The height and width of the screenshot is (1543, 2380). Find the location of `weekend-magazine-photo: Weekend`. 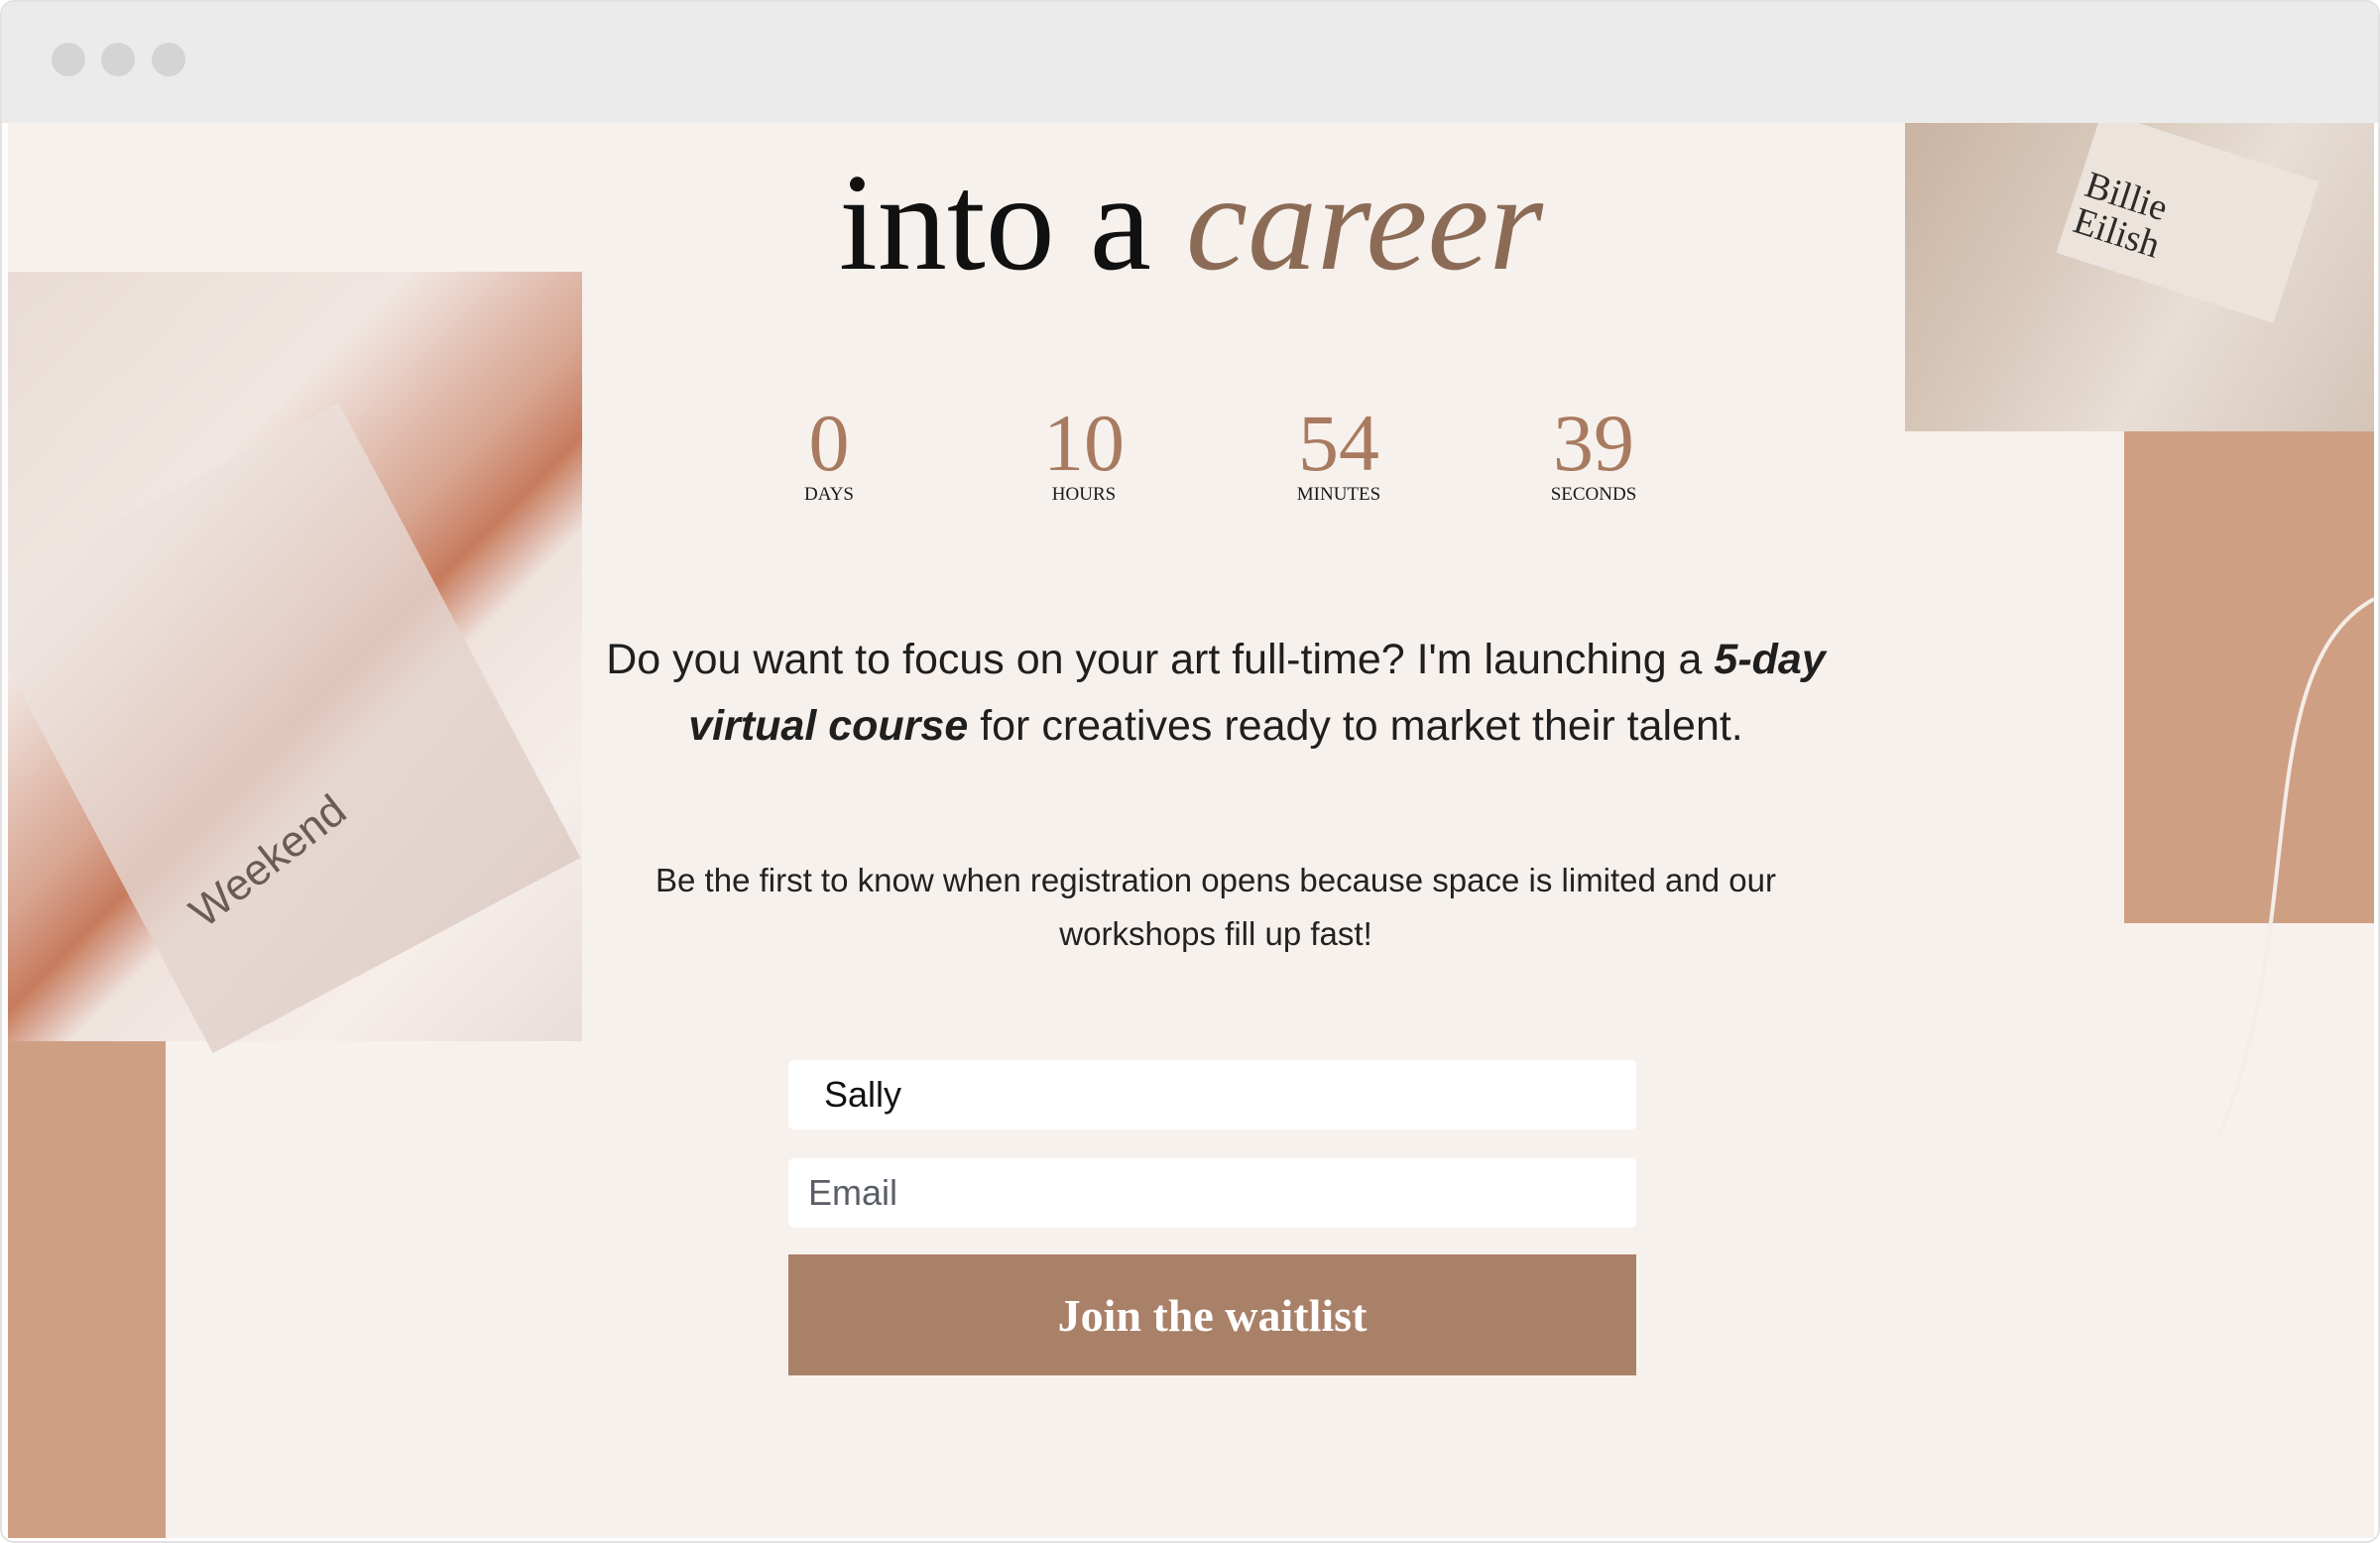

weekend-magazine-photo: Weekend is located at coordinates (295, 663).